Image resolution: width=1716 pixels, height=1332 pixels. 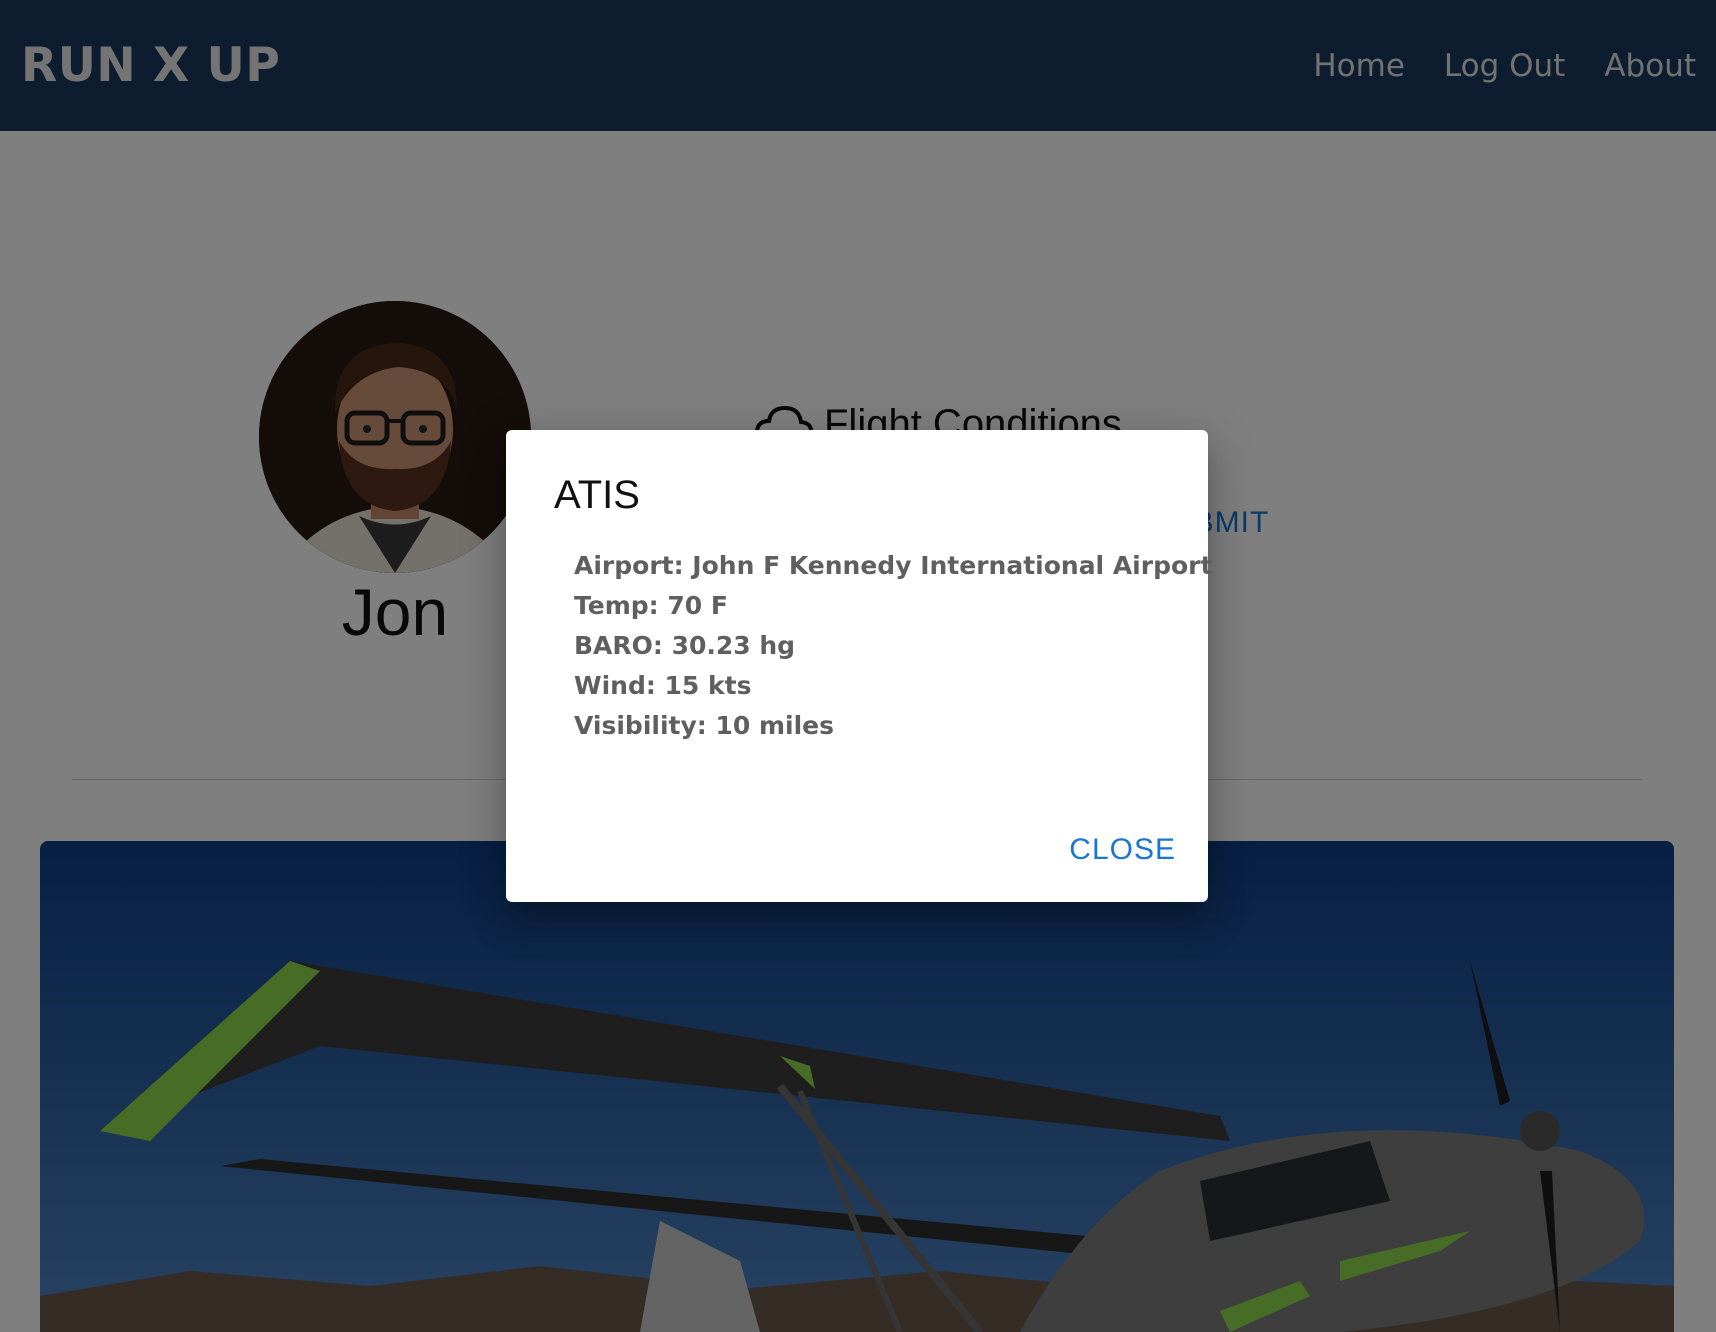 What do you see at coordinates (597, 495) in the screenshot?
I see `dialog-title: ATIS` at bounding box center [597, 495].